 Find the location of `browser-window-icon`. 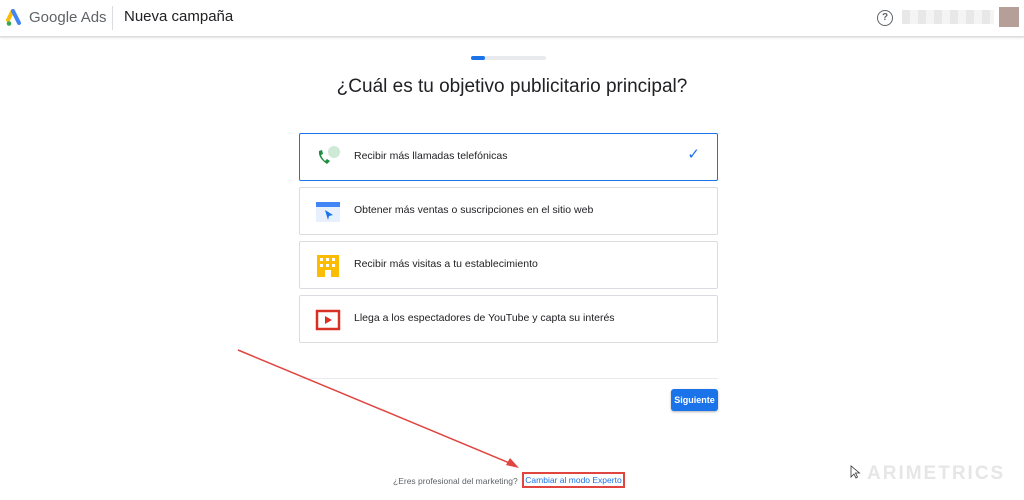

browser-window-icon is located at coordinates (328, 212).